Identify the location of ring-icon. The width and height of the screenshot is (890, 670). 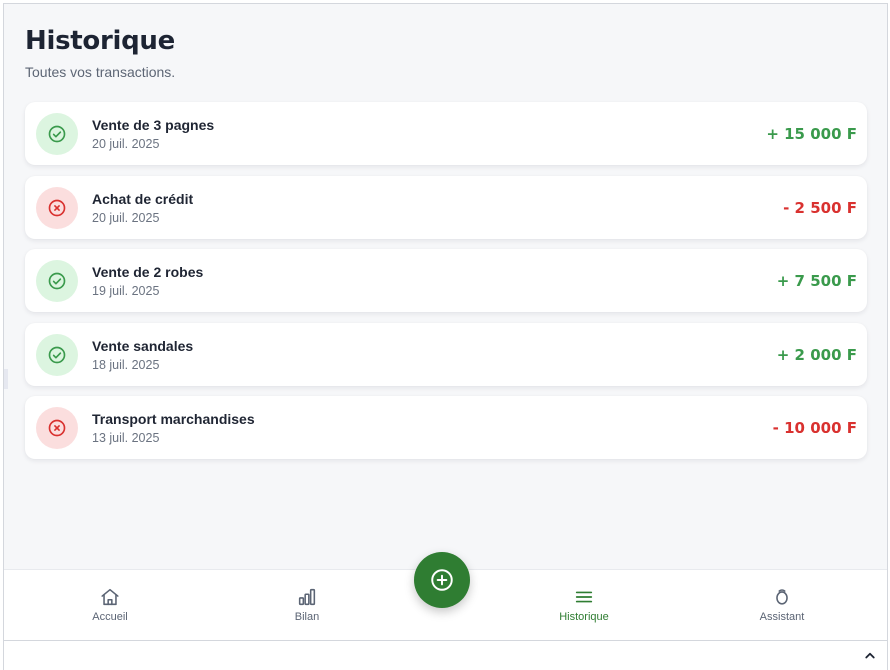
(782, 597).